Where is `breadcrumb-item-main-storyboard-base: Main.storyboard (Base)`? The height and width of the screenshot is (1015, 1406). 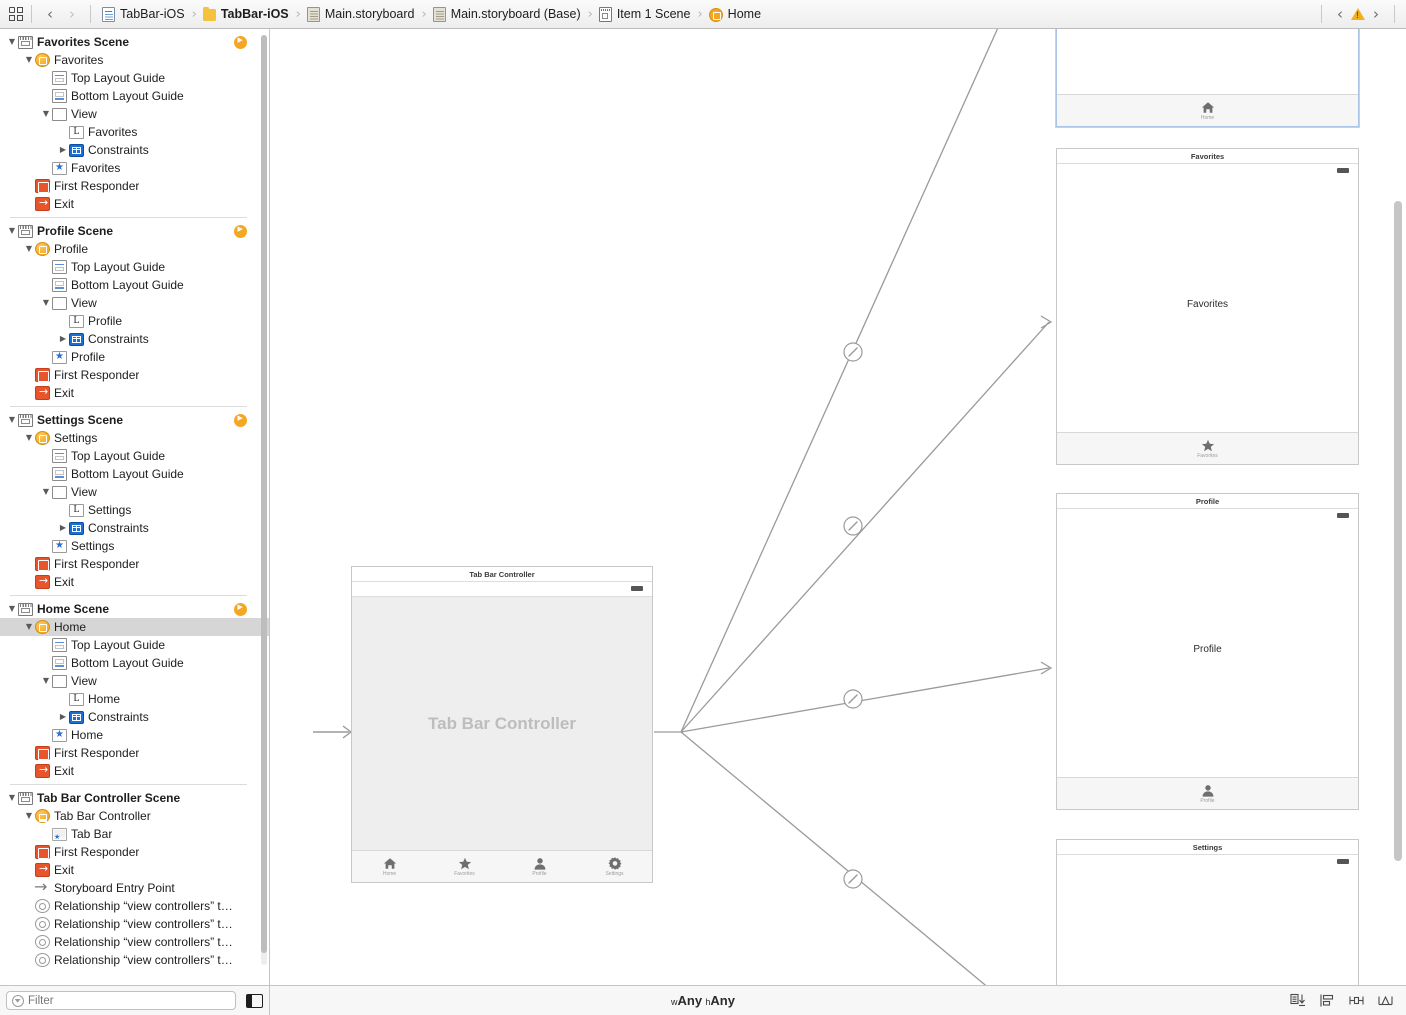
breadcrumb-item-main-storyboard-base: Main.storyboard (Base) is located at coordinates (507, 14).